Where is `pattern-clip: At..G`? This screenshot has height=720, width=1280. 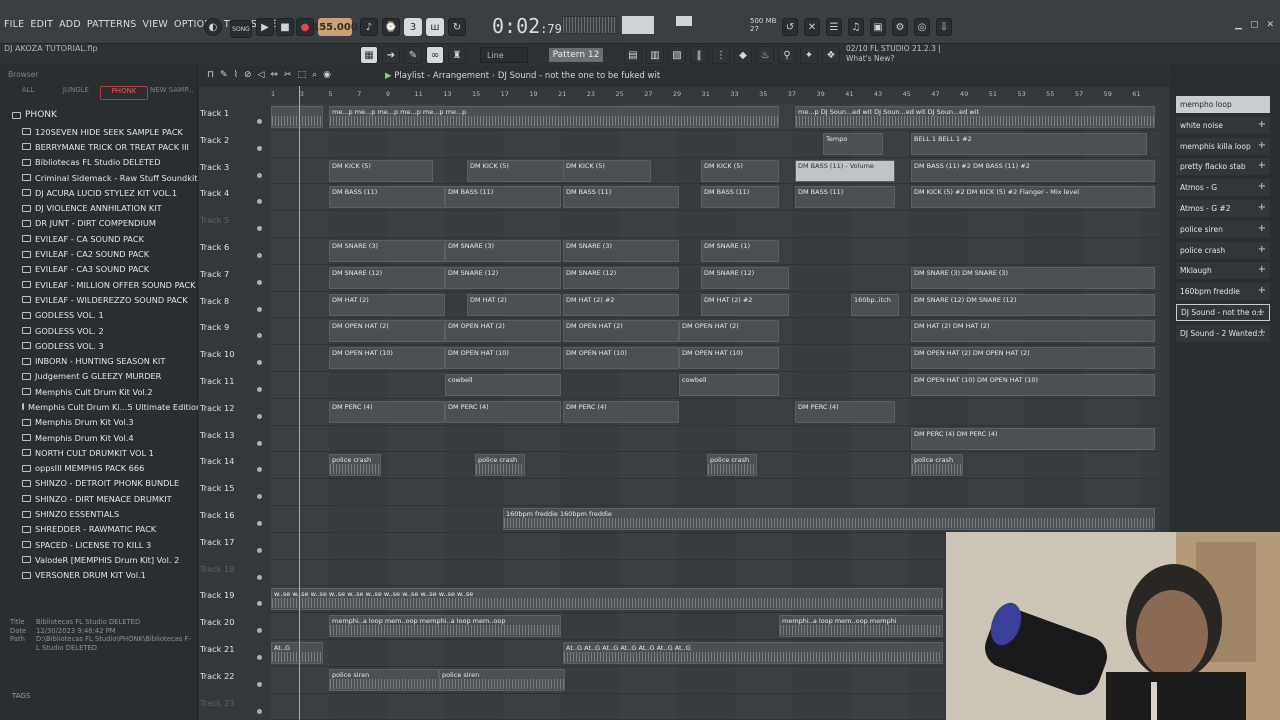
pattern-clip: At..G is located at coordinates (297, 653).